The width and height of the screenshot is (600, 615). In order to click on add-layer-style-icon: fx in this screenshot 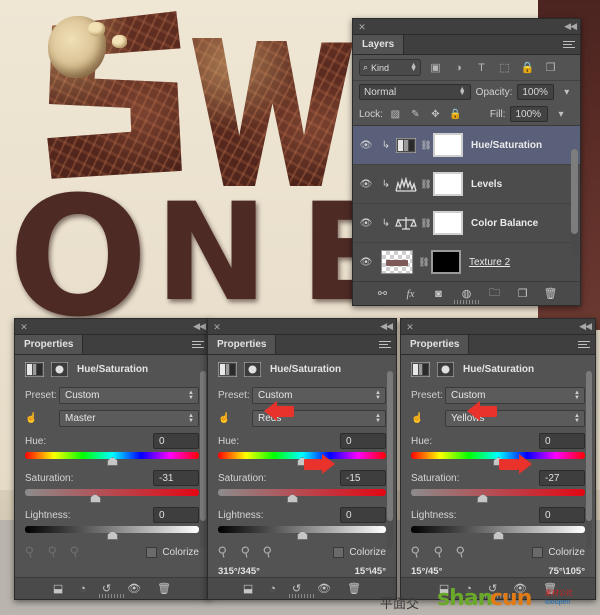, I will do `click(411, 294)`.